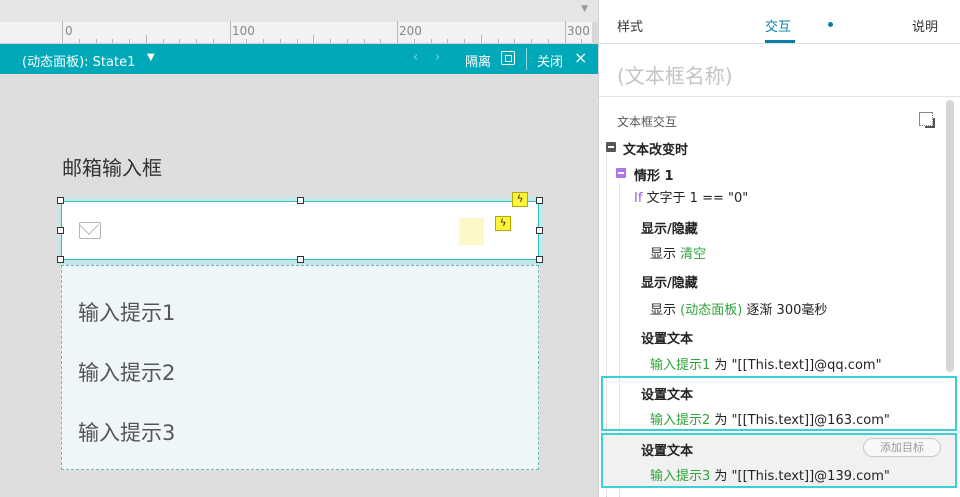 The height and width of the screenshot is (497, 960). What do you see at coordinates (126, 432) in the screenshot?
I see `suggestion-item: 输入提示3` at bounding box center [126, 432].